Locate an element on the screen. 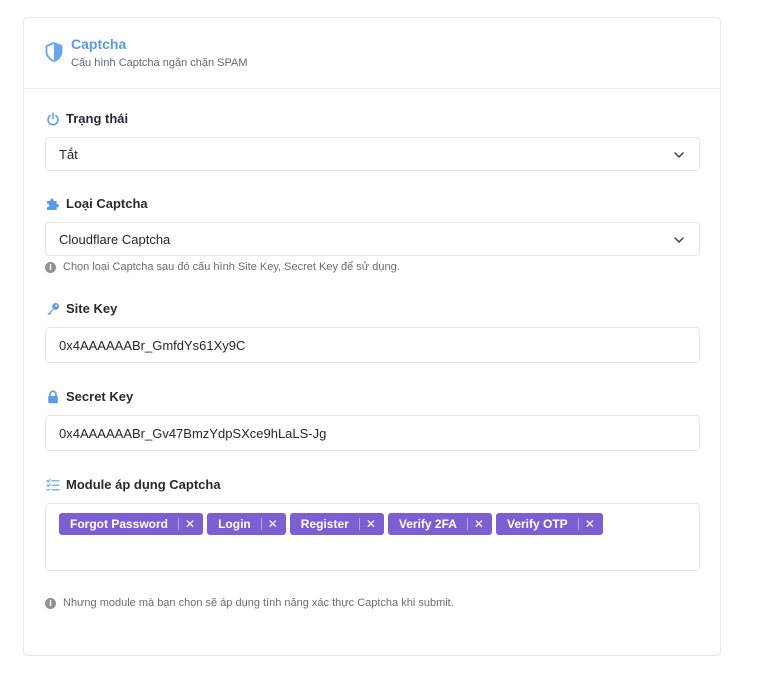 The width and height of the screenshot is (778, 674). lock-icon is located at coordinates (52, 396).